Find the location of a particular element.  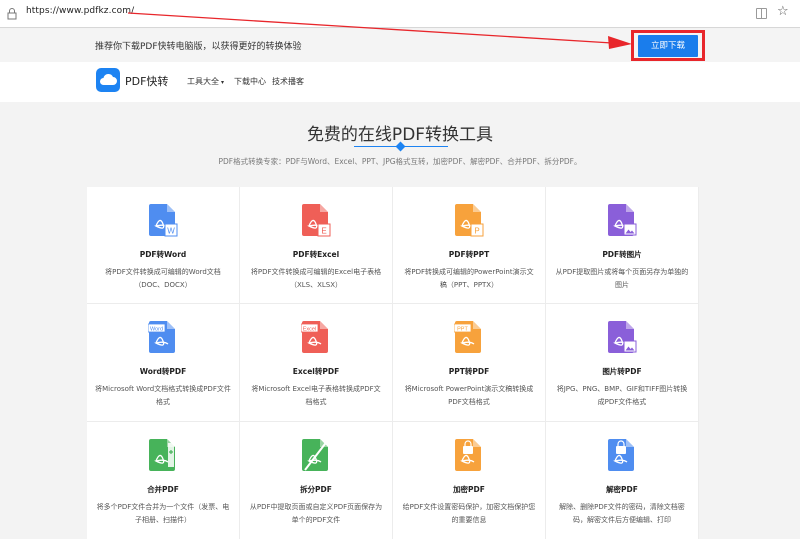

tool-title: 图片转PDF is located at coordinates (622, 371).